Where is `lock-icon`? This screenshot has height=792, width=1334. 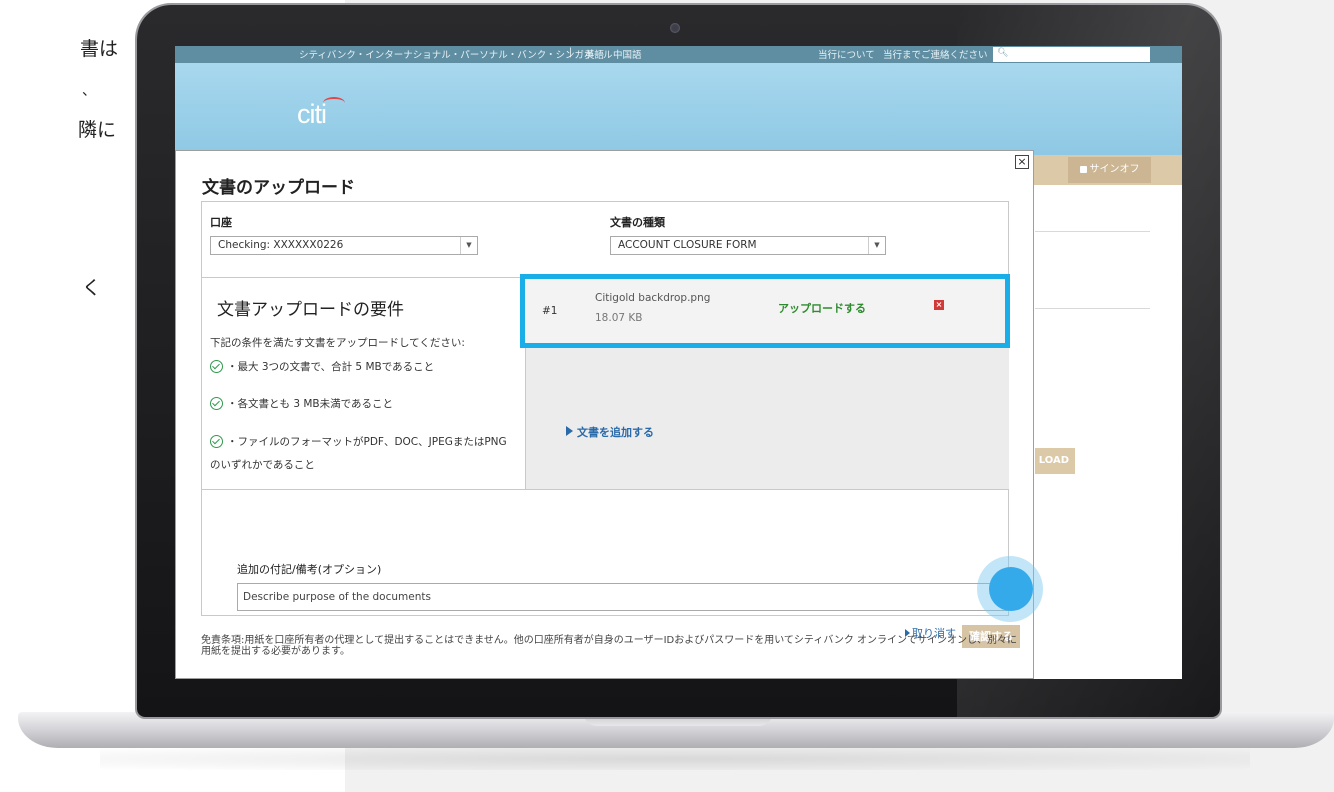
lock-icon is located at coordinates (1083, 169).